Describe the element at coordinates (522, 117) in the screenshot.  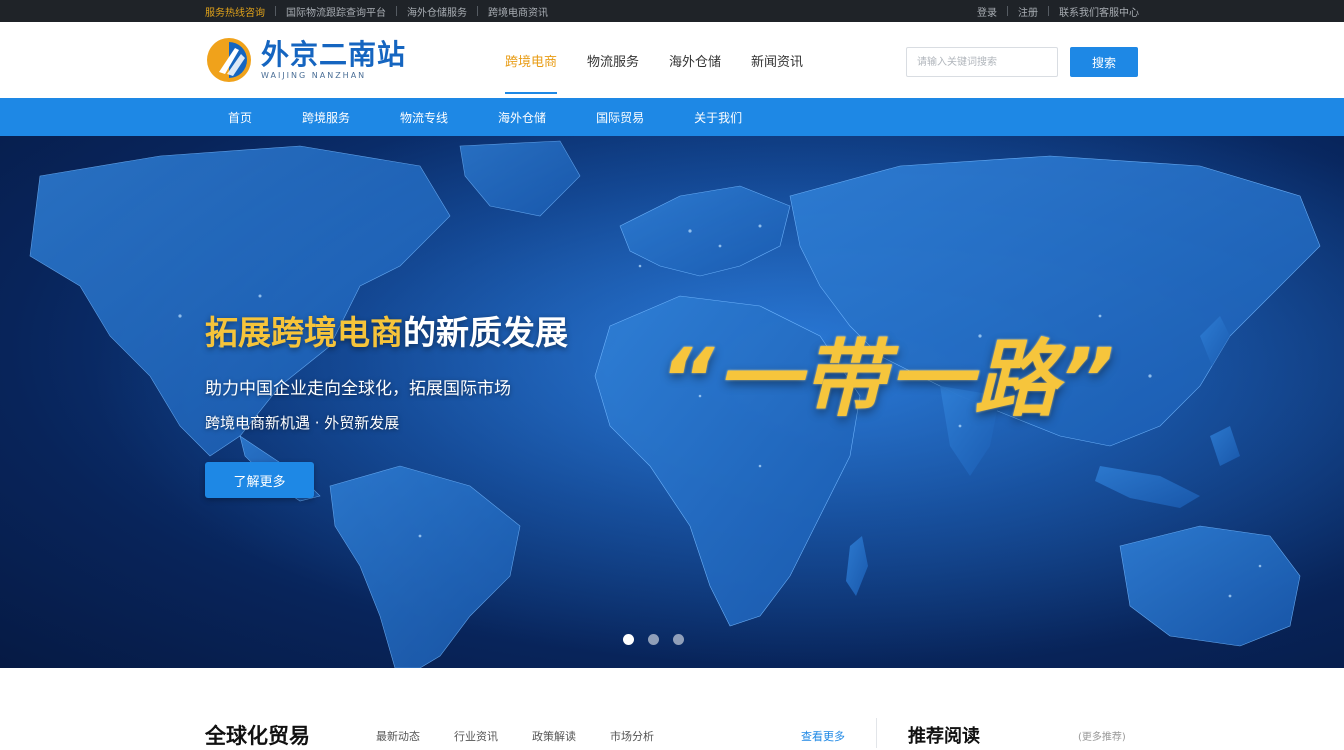
I see `subnav-item-warehouse: 海外仓储` at that location.